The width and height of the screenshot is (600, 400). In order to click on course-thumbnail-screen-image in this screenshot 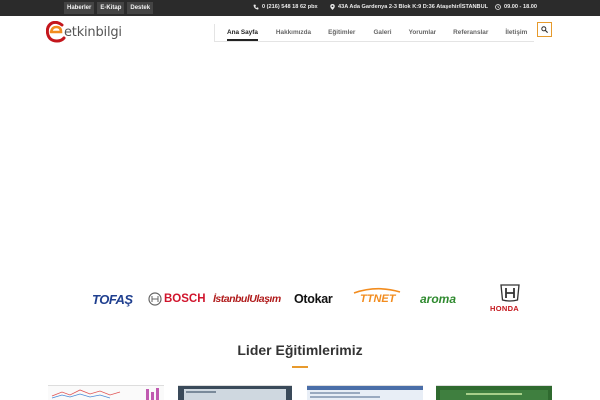, I will do `click(235, 394)`.